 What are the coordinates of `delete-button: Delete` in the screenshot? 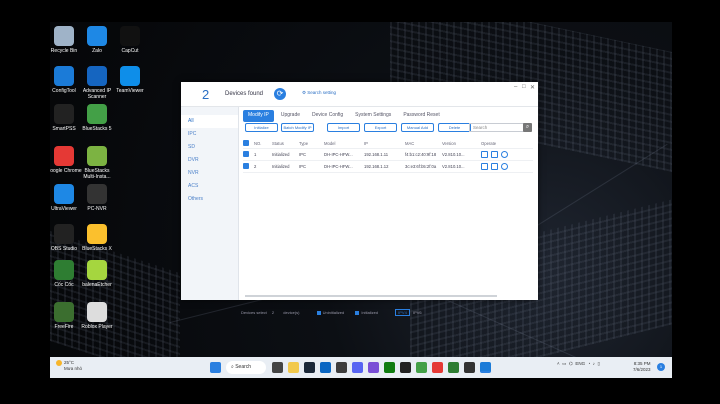 It's located at (454, 127).